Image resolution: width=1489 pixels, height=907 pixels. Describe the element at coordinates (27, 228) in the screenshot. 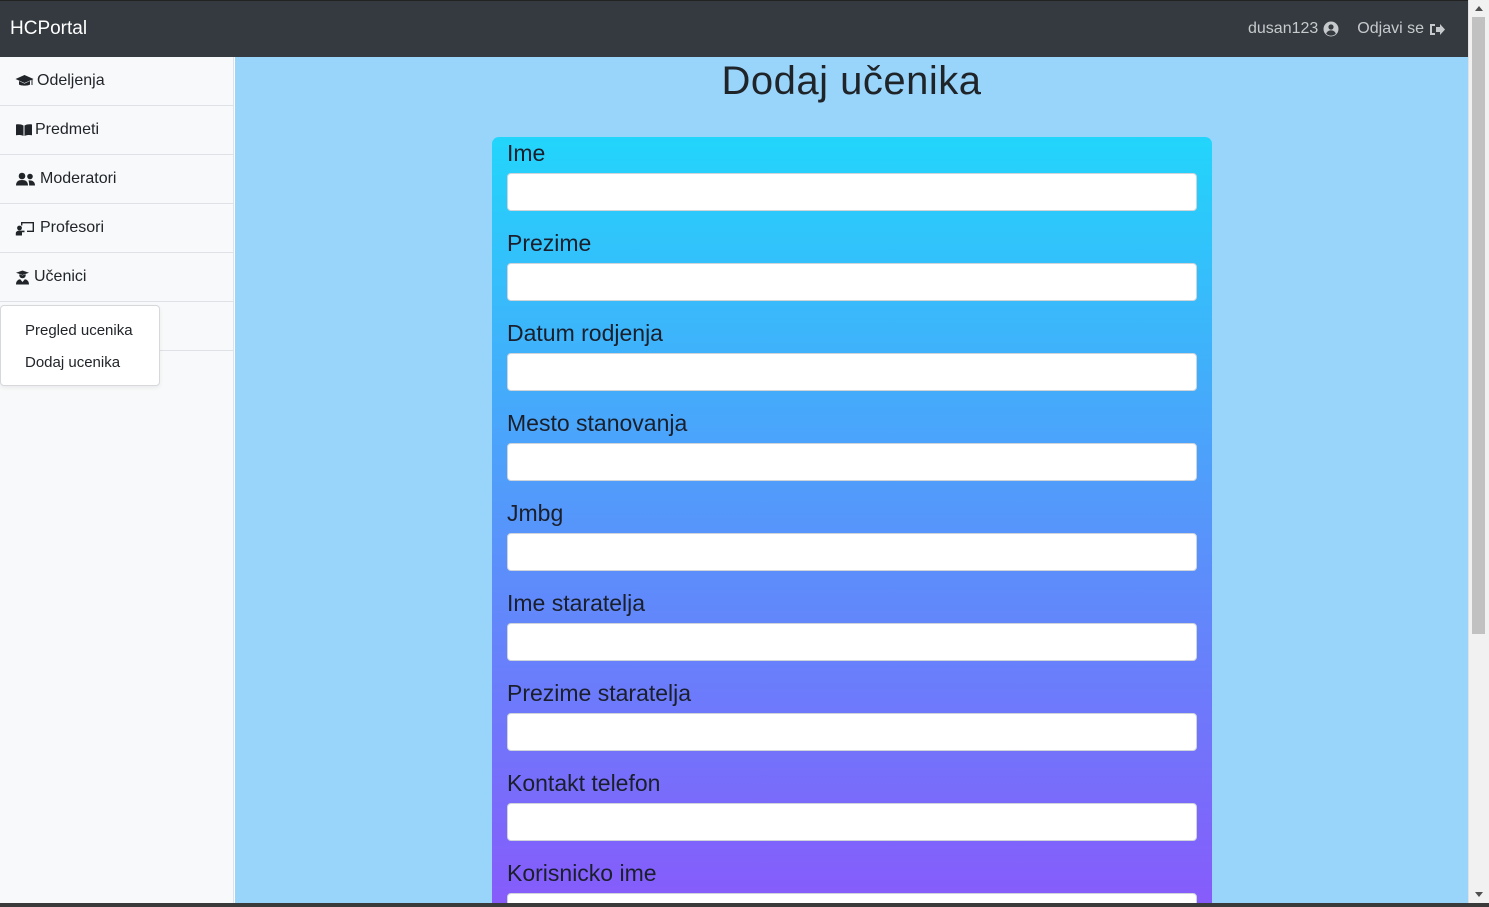

I see `chalkboard-teacher-icon` at that location.